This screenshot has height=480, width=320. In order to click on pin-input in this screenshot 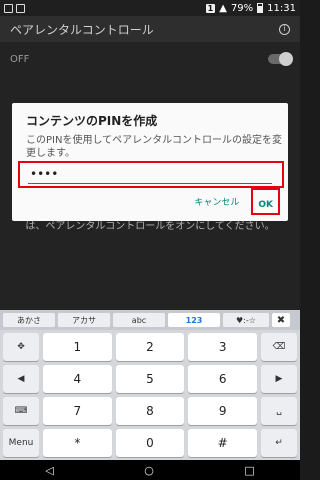, I will do `click(150, 174)`.